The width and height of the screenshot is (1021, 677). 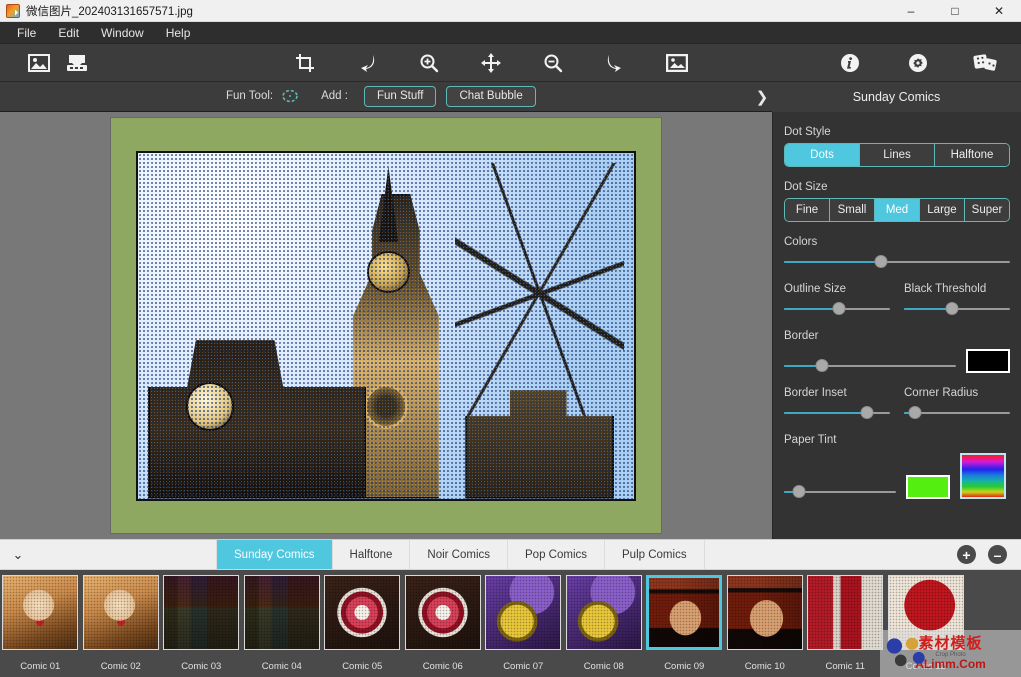 I want to click on tab-pop-comics: Pop Comics, so click(x=557, y=554).